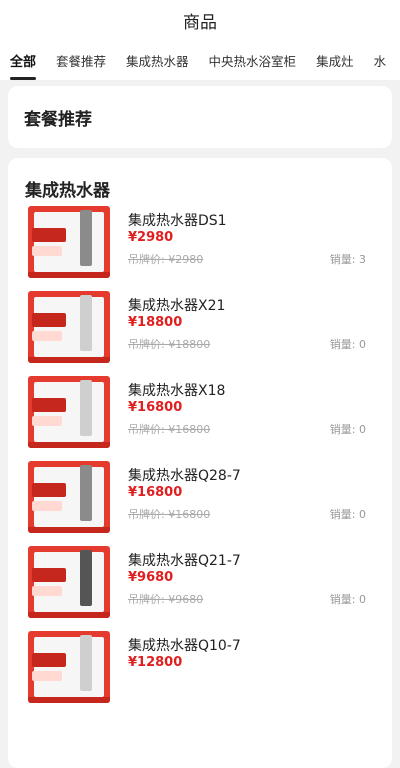 The image size is (400, 768). Describe the element at coordinates (177, 221) in the screenshot. I see `product-name: 集成热水器DS1` at that location.